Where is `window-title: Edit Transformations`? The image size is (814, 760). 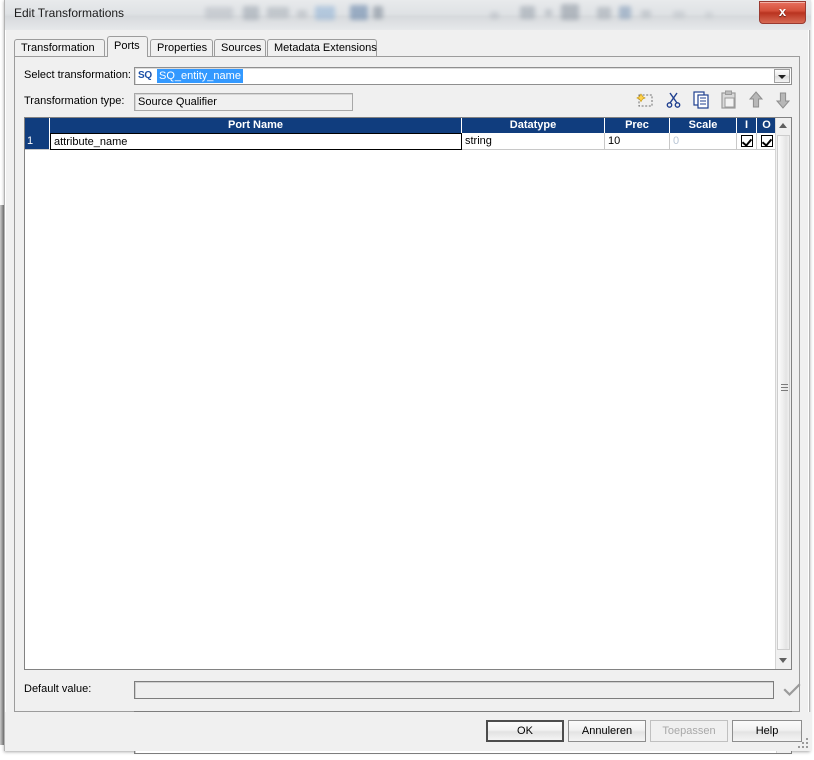 window-title: Edit Transformations is located at coordinates (69, 13).